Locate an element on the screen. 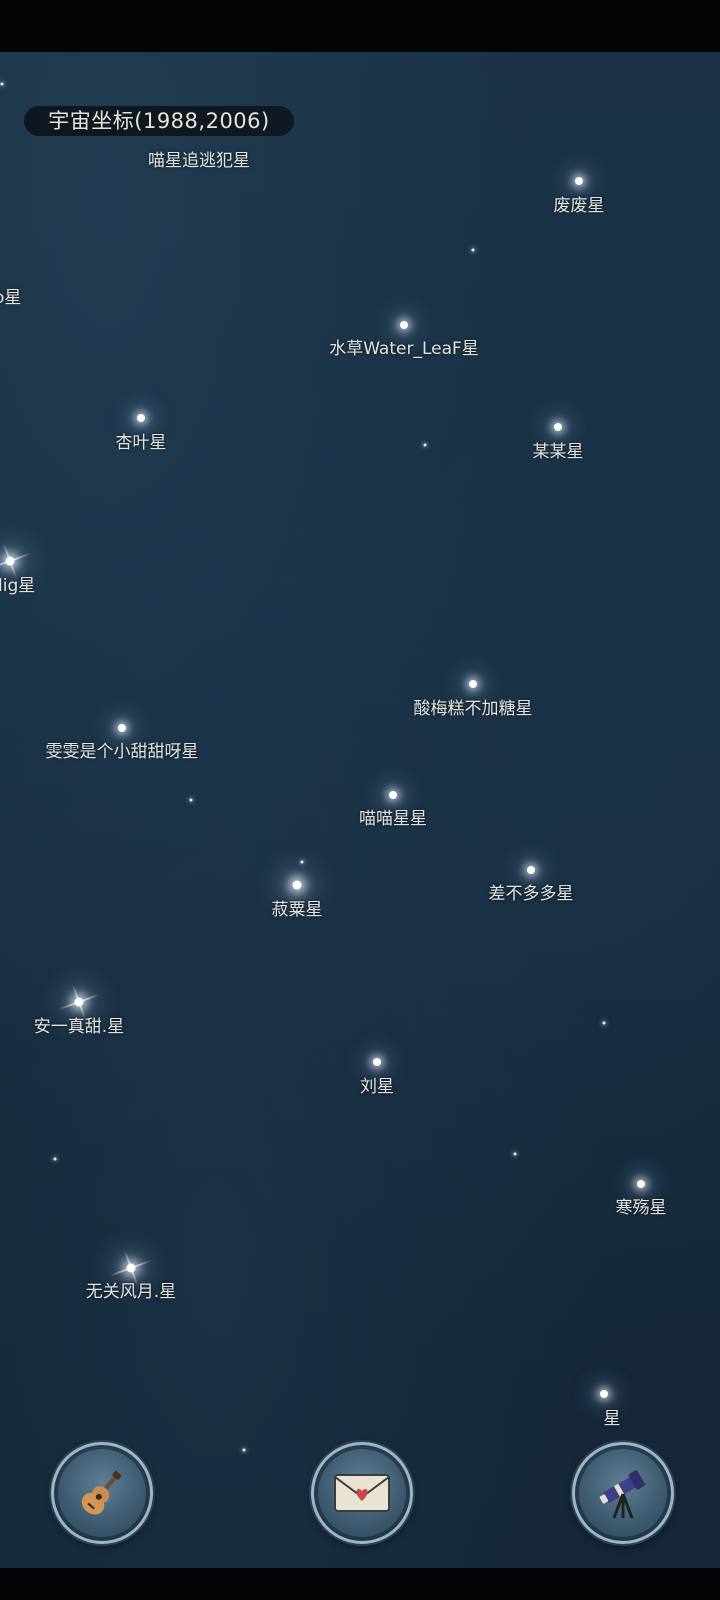 This screenshot has height=1600, width=720. star-label: 星 is located at coordinates (612, 1419).